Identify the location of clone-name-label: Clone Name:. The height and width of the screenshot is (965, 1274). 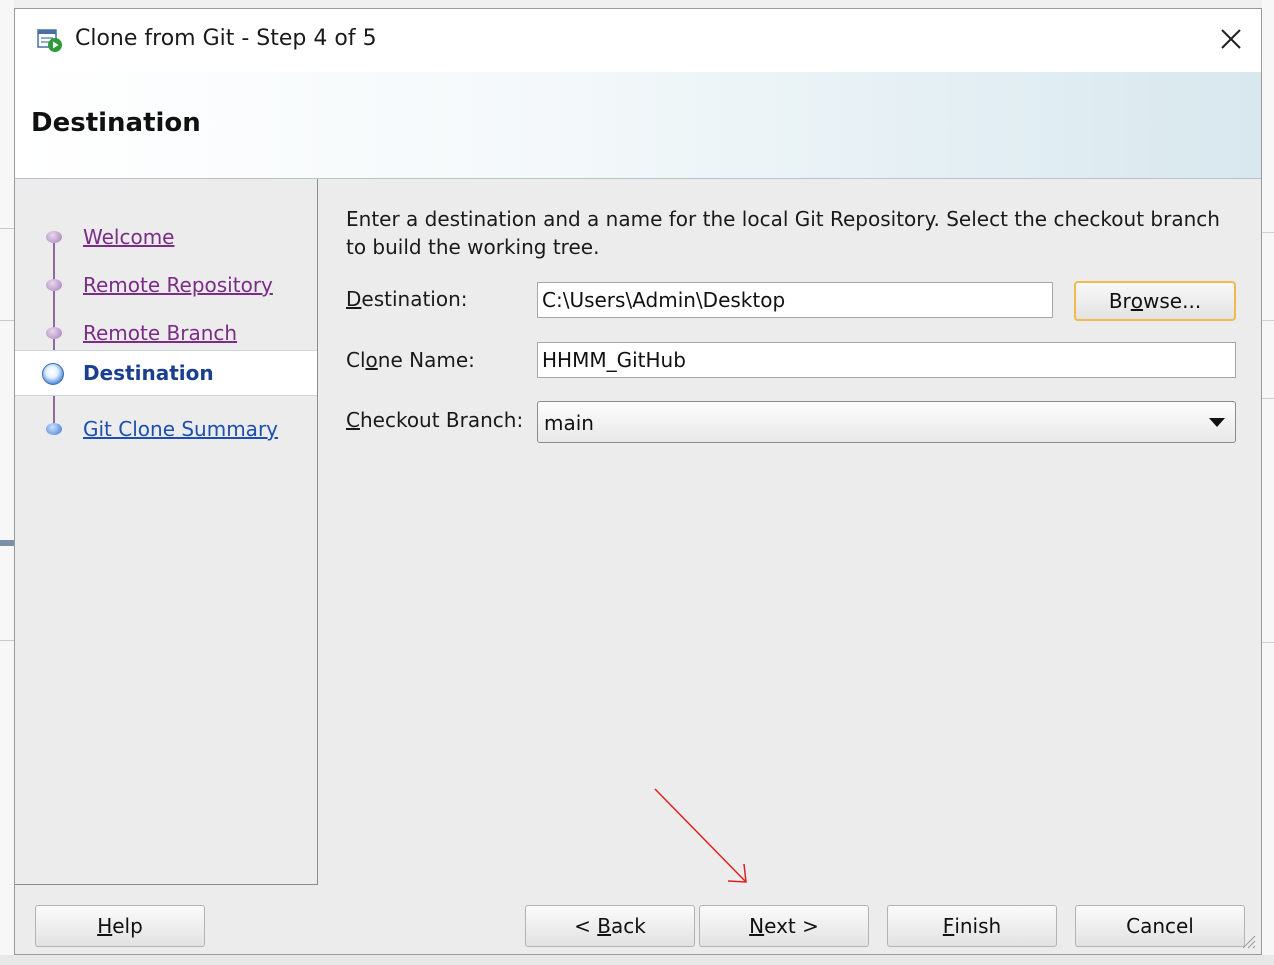
(410, 360).